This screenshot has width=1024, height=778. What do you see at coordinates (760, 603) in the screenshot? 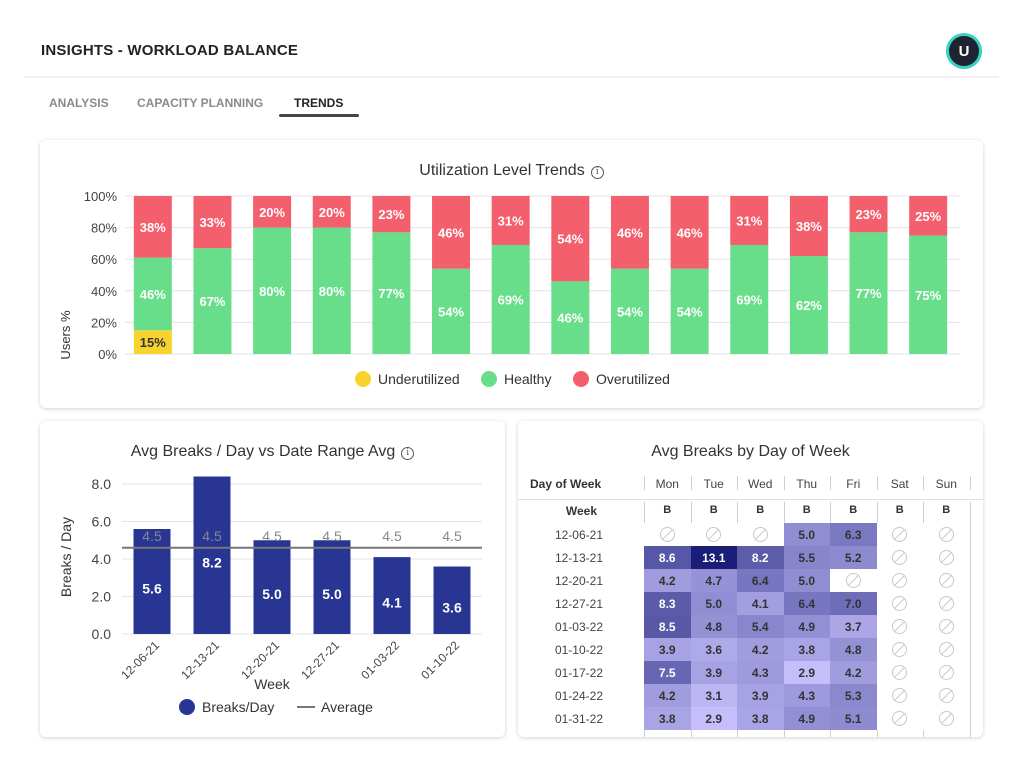
I see `heatmap-cell: 4.1` at bounding box center [760, 603].